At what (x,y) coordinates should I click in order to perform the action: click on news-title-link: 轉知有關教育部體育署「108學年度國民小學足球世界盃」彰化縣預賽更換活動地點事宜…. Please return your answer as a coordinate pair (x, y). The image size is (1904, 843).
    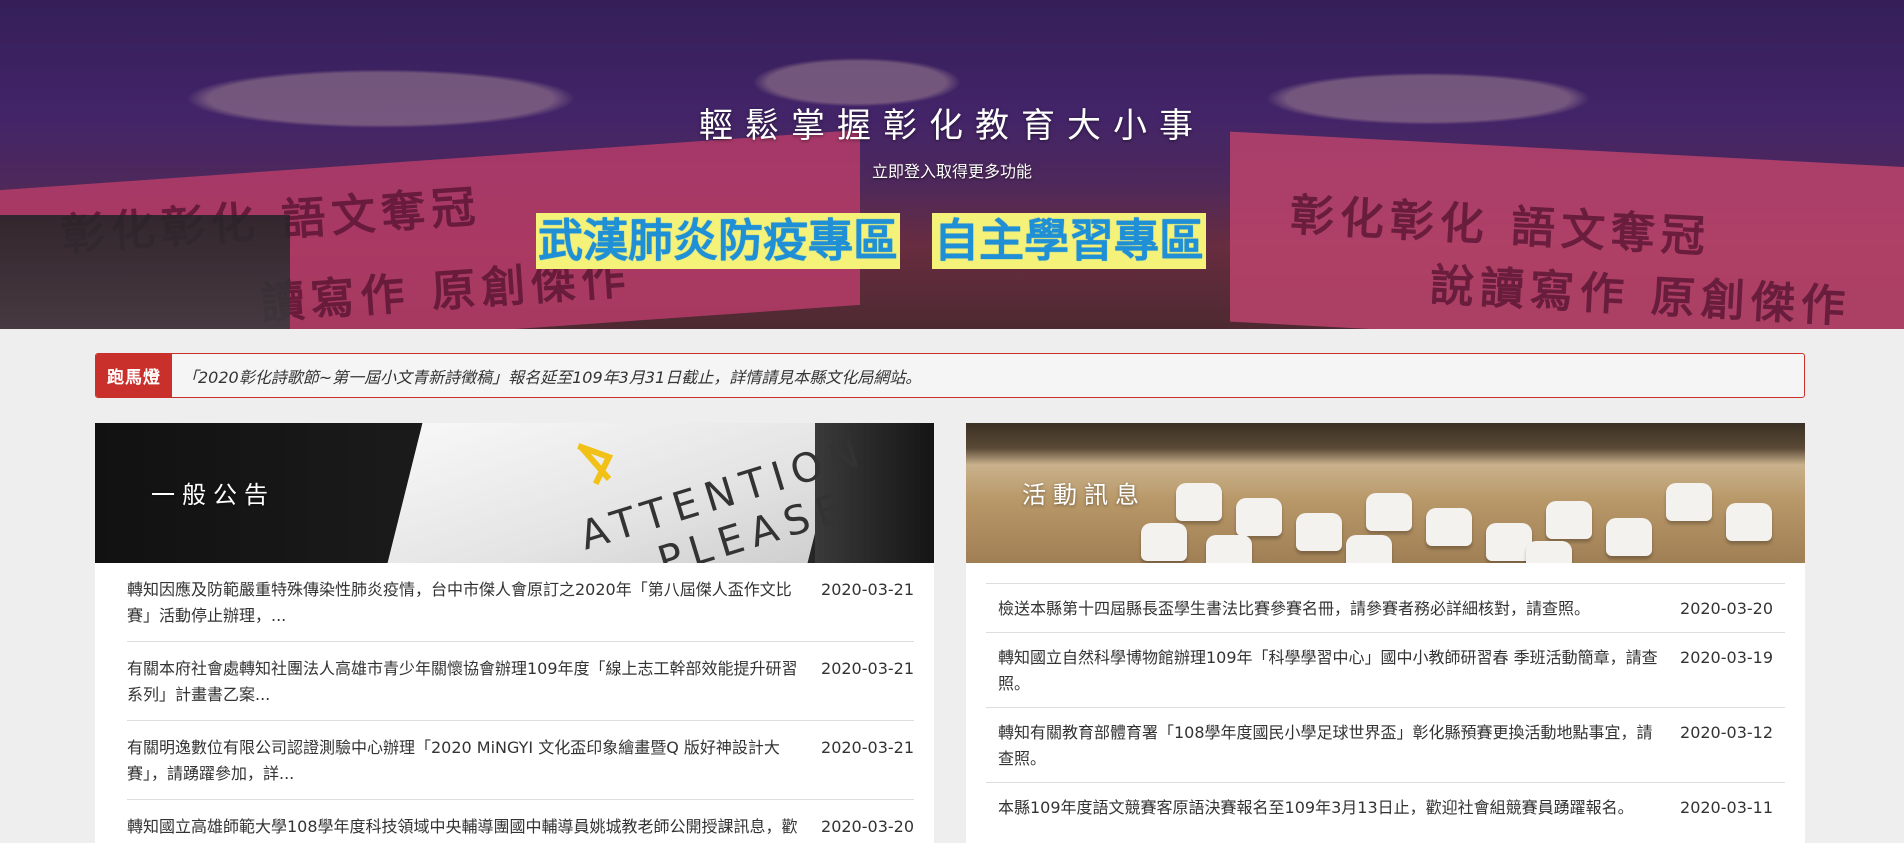
    Looking at the image, I should click on (1333, 746).